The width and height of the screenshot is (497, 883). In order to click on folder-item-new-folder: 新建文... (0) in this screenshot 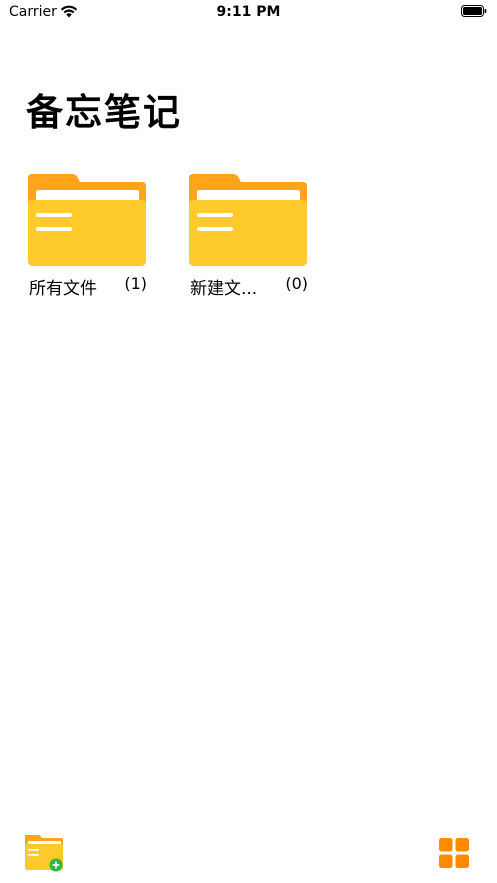, I will do `click(251, 237)`.